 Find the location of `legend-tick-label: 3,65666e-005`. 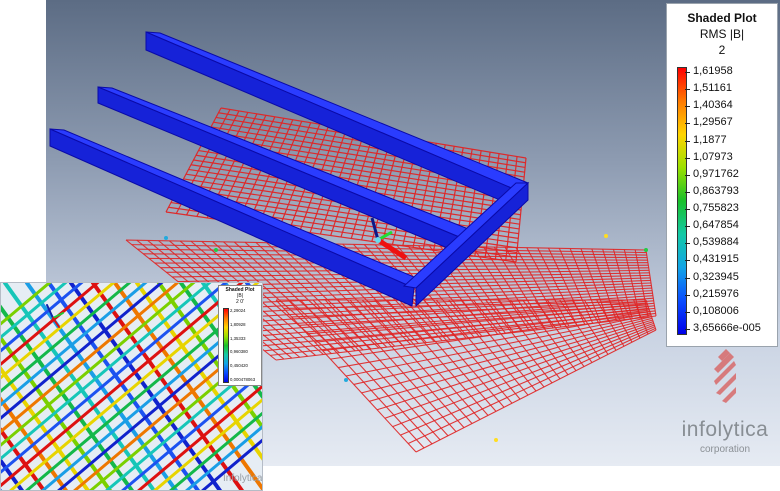

legend-tick-label: 3,65666e-005 is located at coordinates (727, 328).